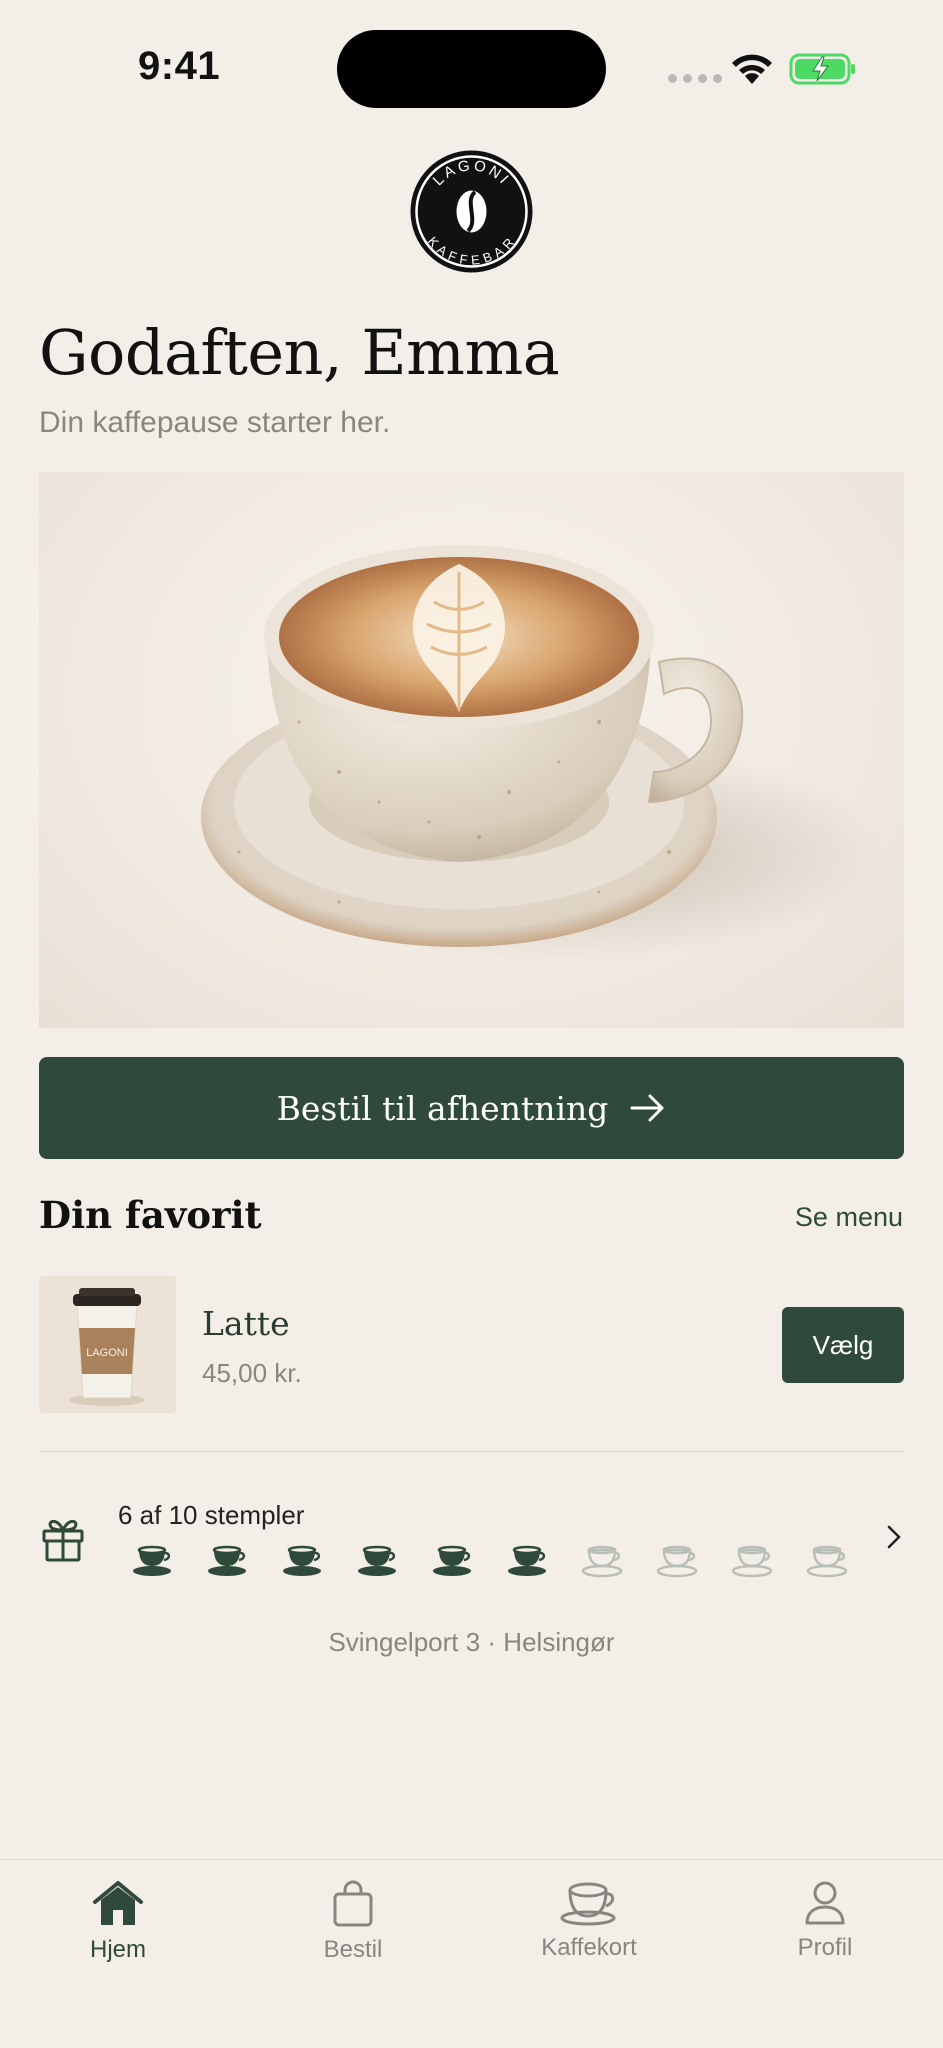 This screenshot has width=943, height=2048. Describe the element at coordinates (471, 69) in the screenshot. I see `dynamic-island` at that location.